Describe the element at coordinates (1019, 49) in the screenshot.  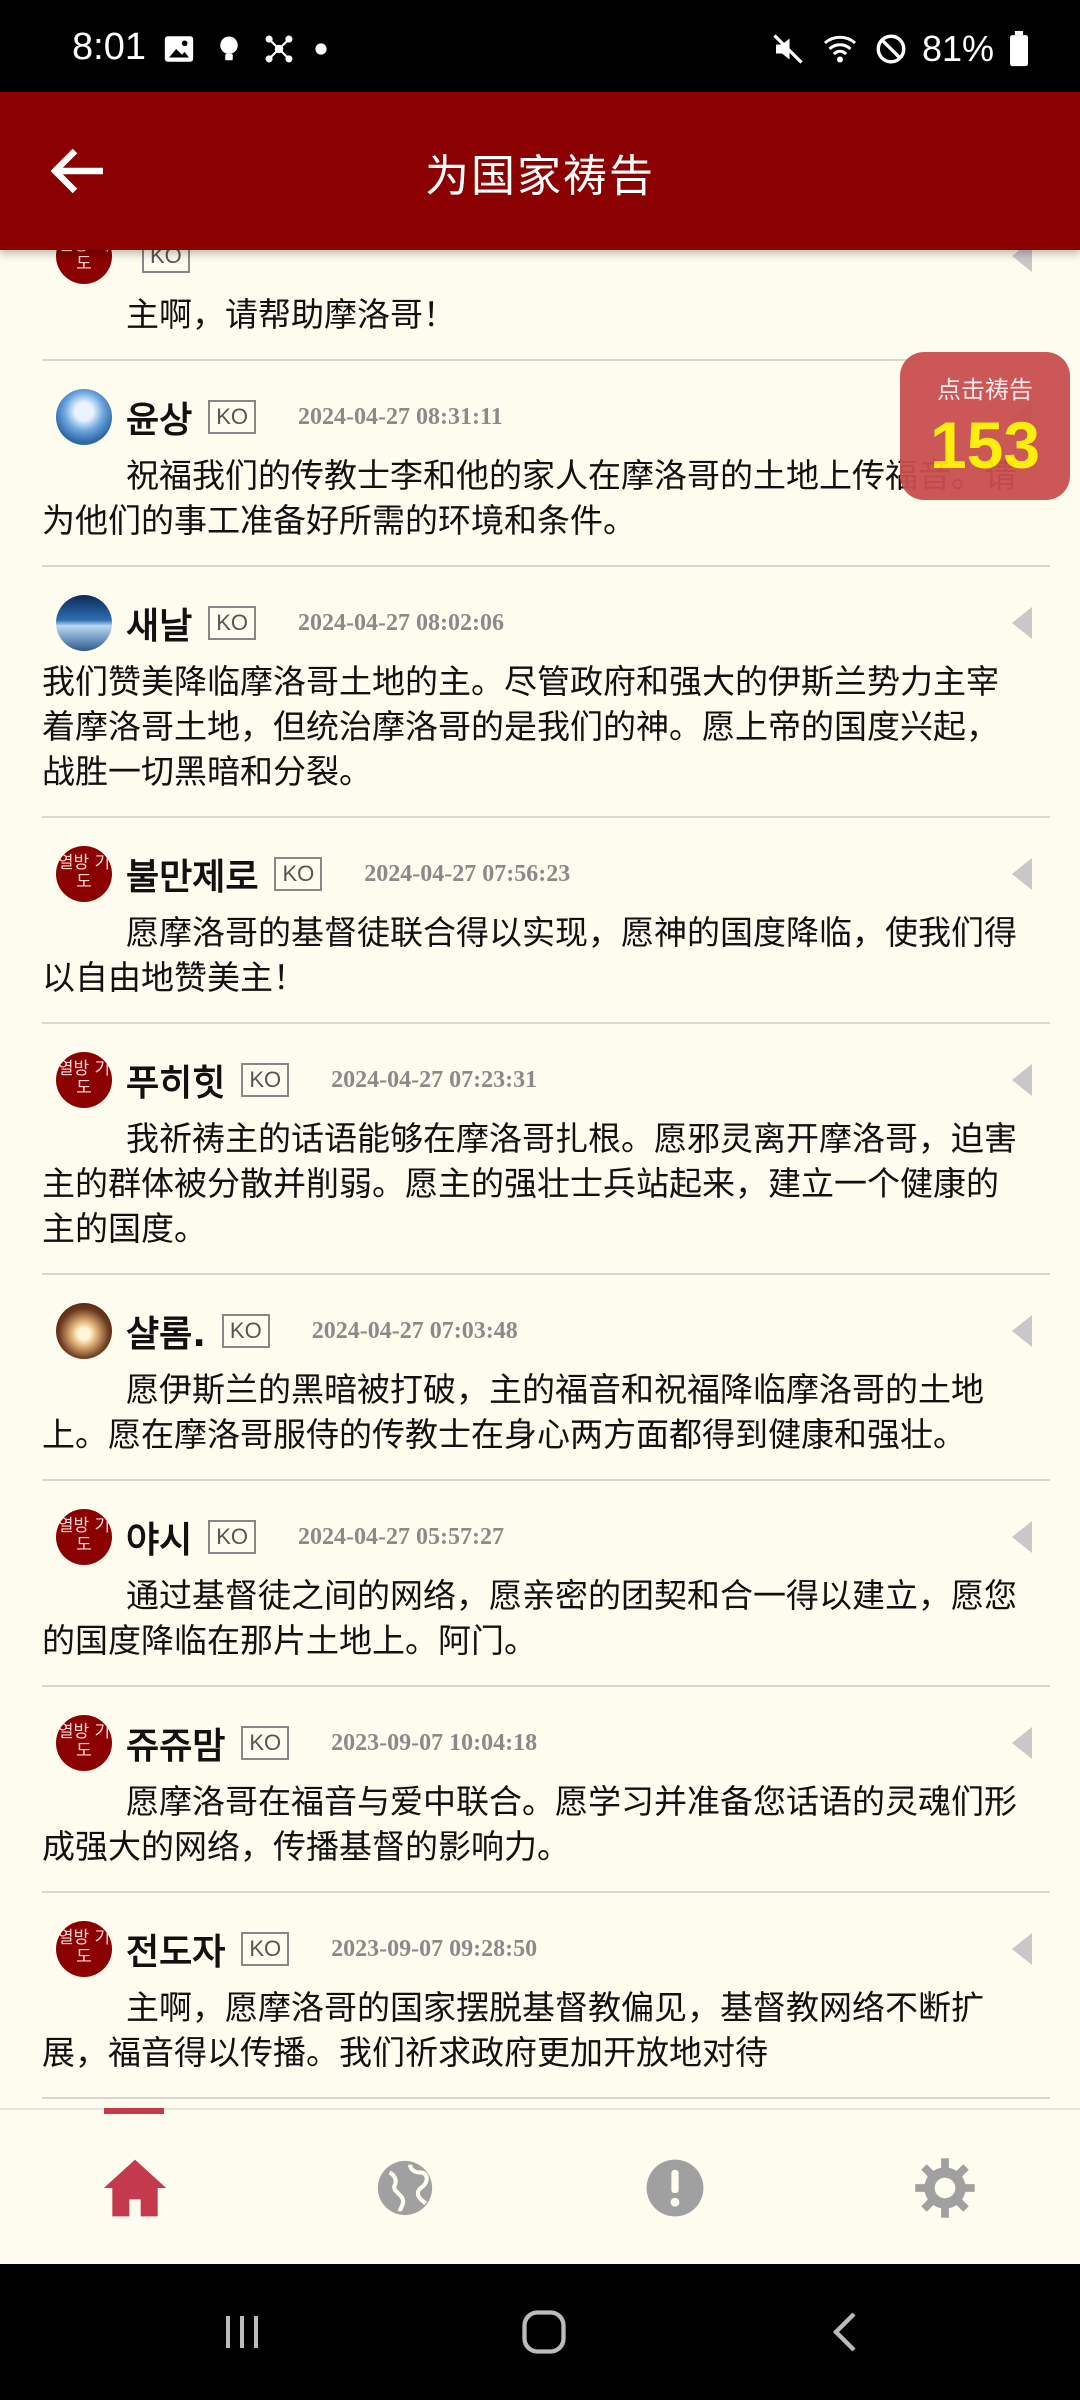
I see `battery-icon` at that location.